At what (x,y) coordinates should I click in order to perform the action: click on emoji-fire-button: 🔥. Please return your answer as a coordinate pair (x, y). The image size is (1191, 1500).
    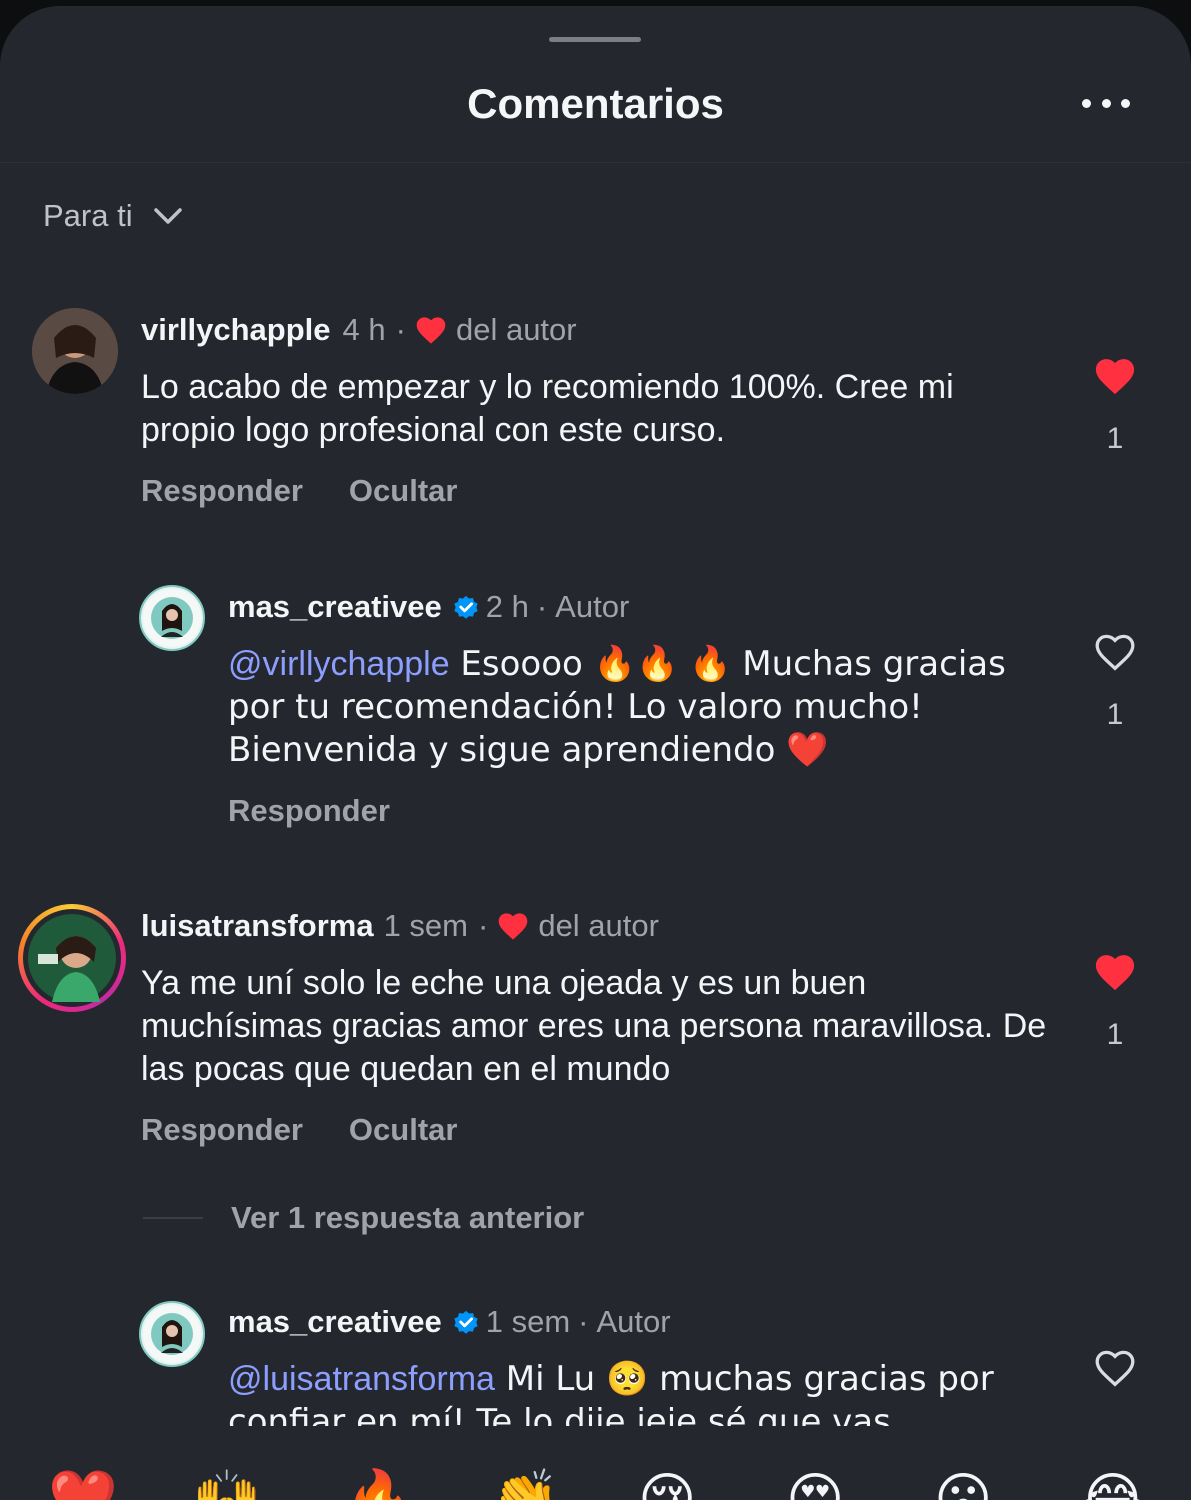
    Looking at the image, I should click on (379, 1486).